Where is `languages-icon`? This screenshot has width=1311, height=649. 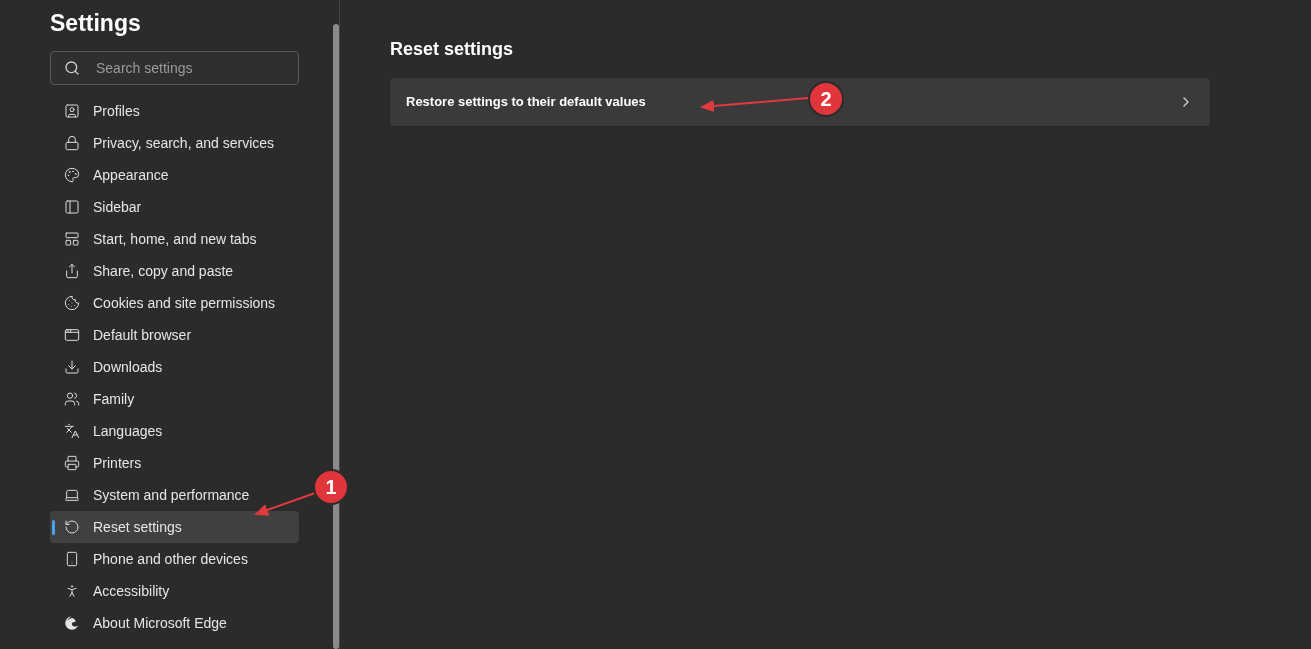
languages-icon is located at coordinates (72, 431).